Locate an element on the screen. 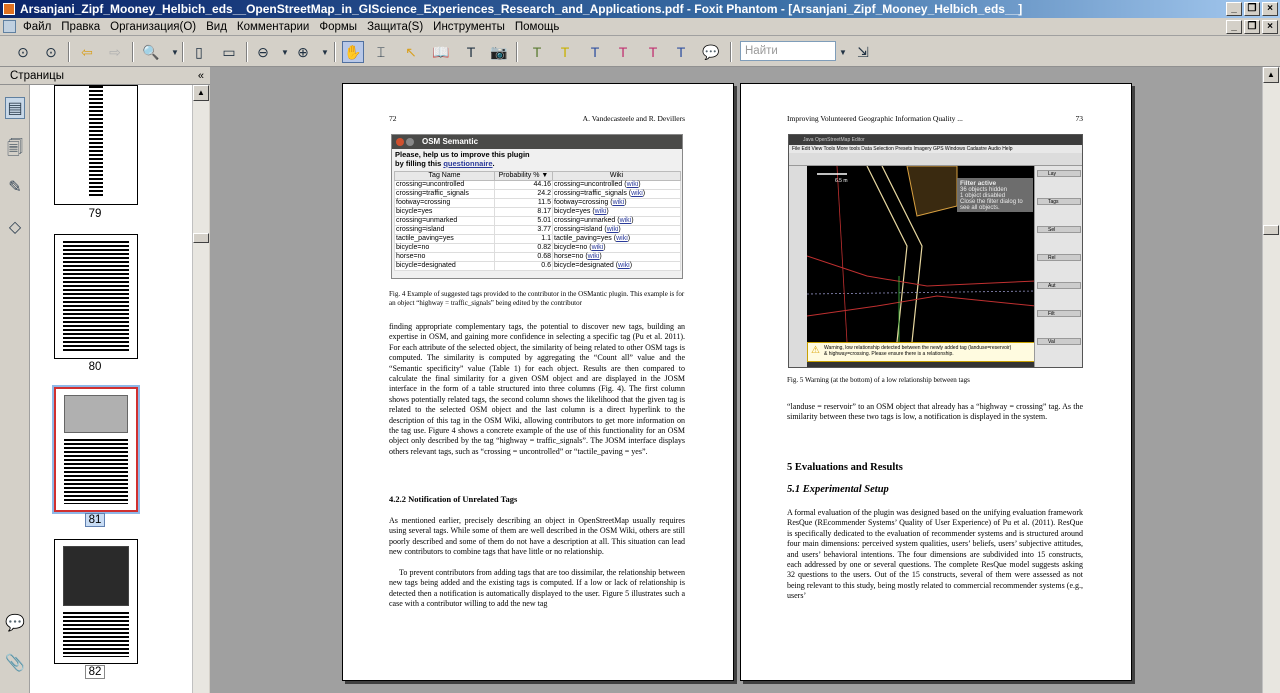 This screenshot has width=1280, height=693. text-box-icon: T is located at coordinates (537, 52).